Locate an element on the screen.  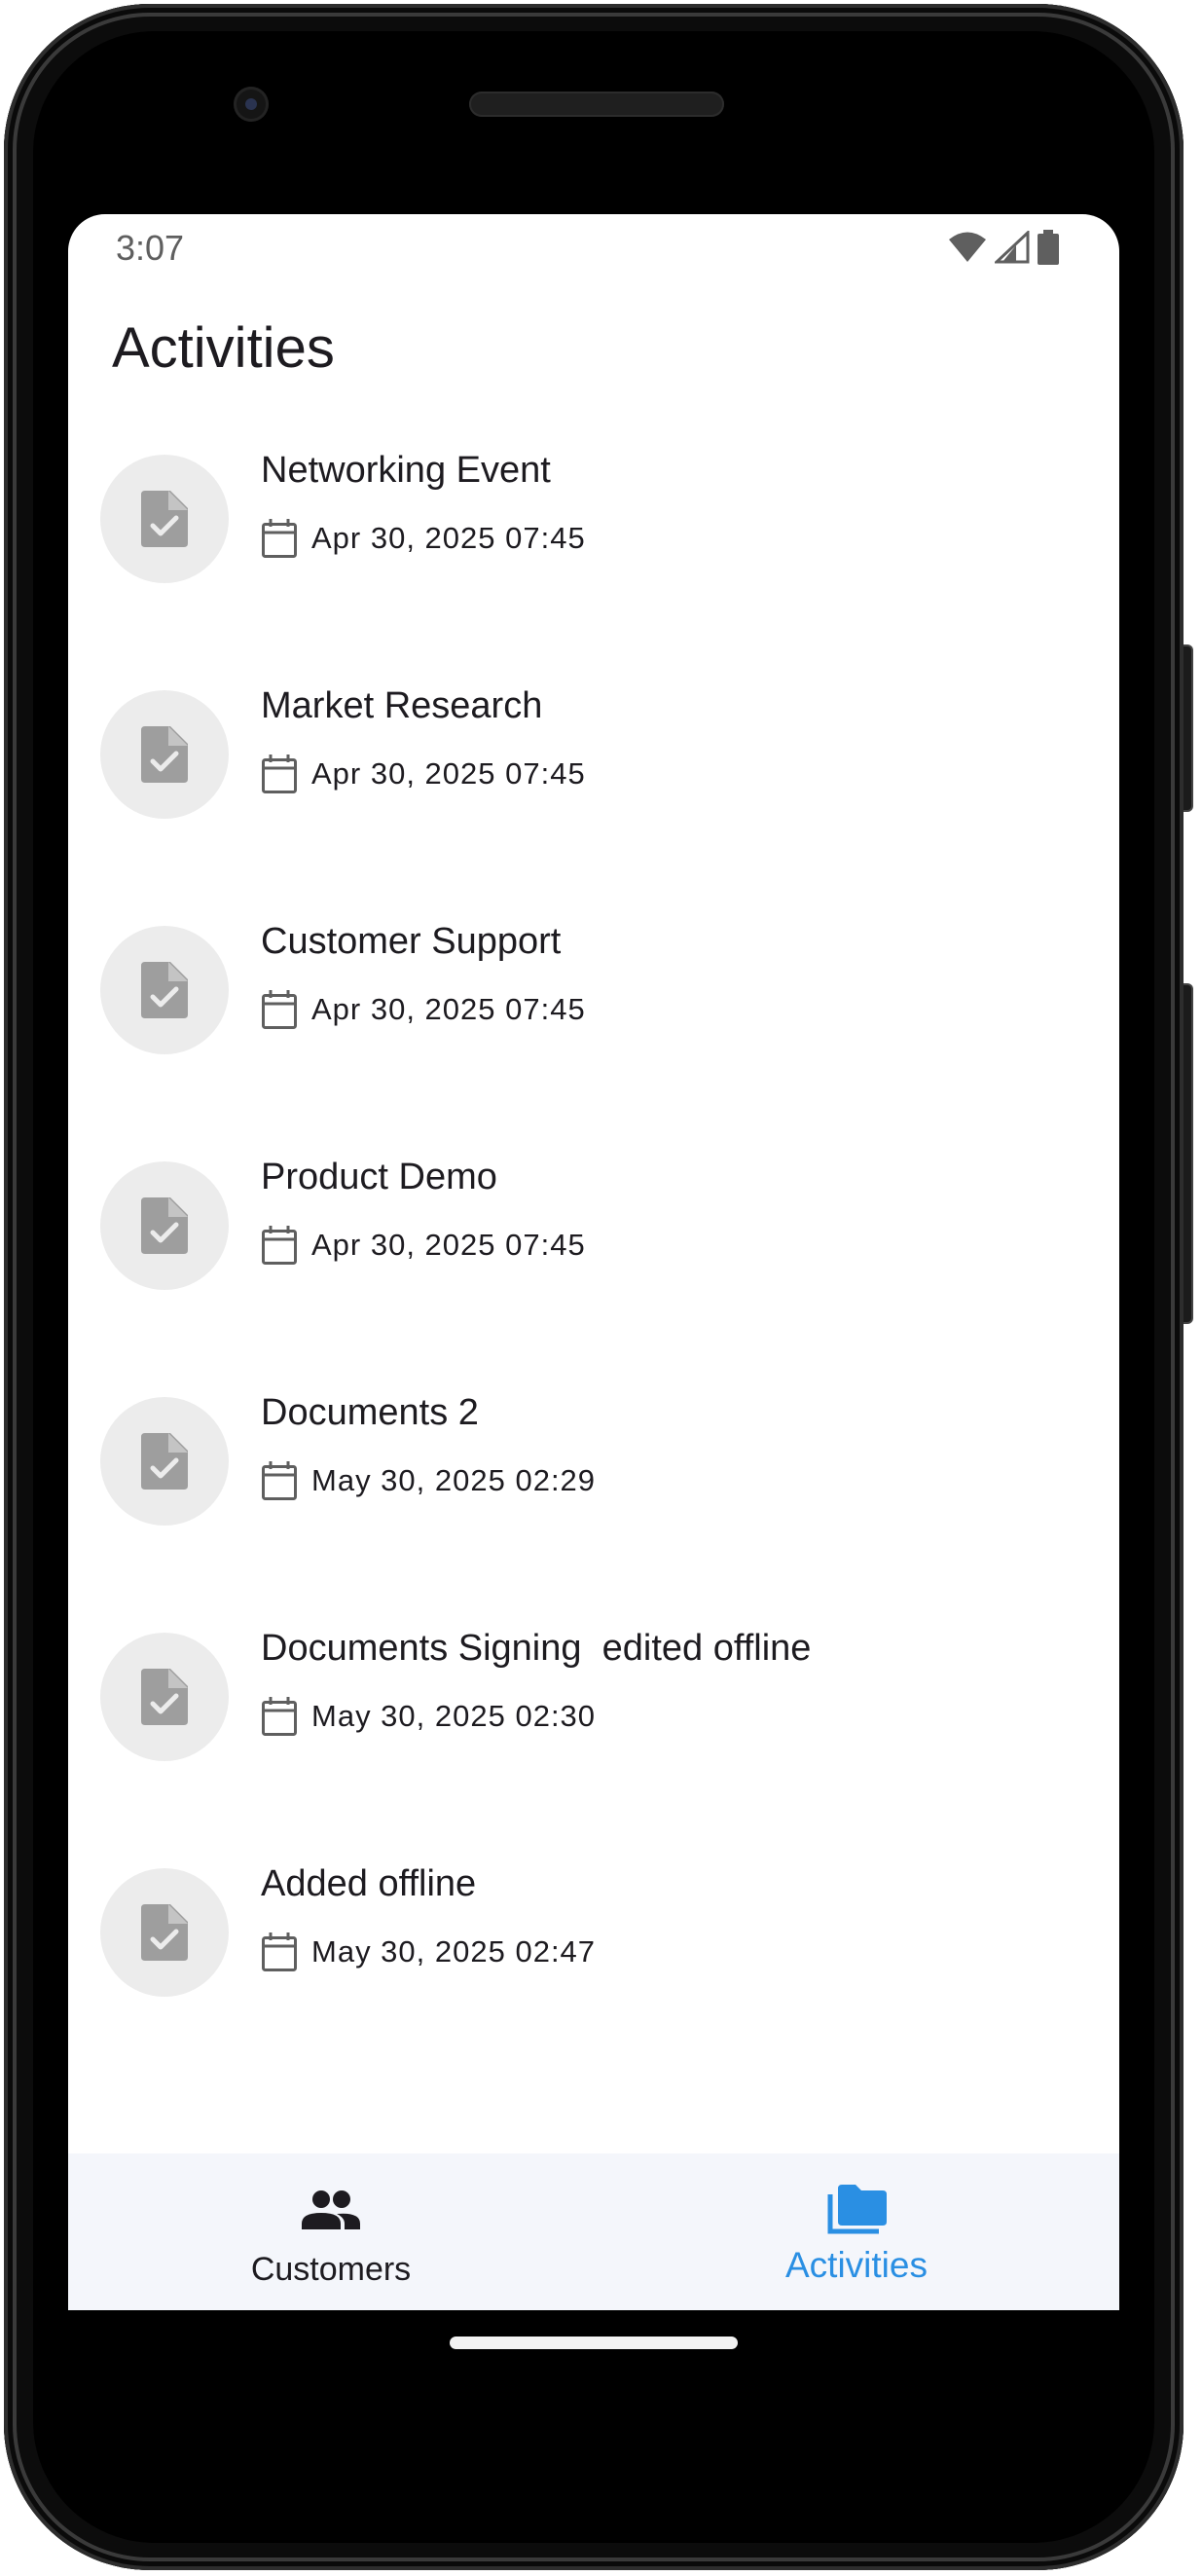
list-item: Product Demo Apr 30, 2025 07:45 is located at coordinates (593, 1274).